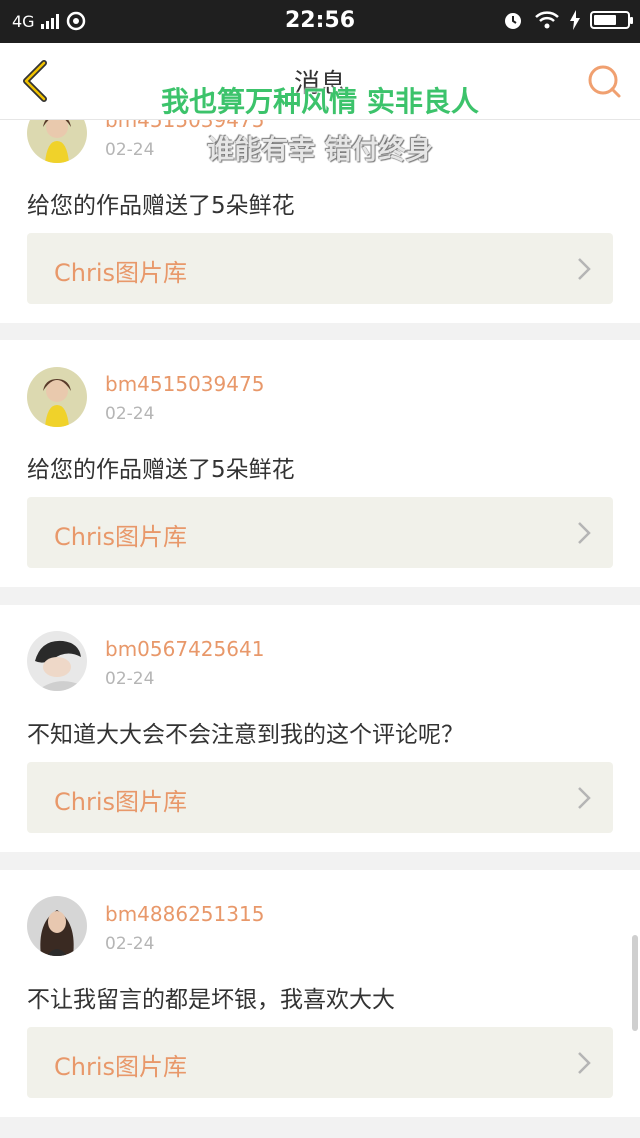 This screenshot has width=640, height=1138. I want to click on battery-icon, so click(611, 20).